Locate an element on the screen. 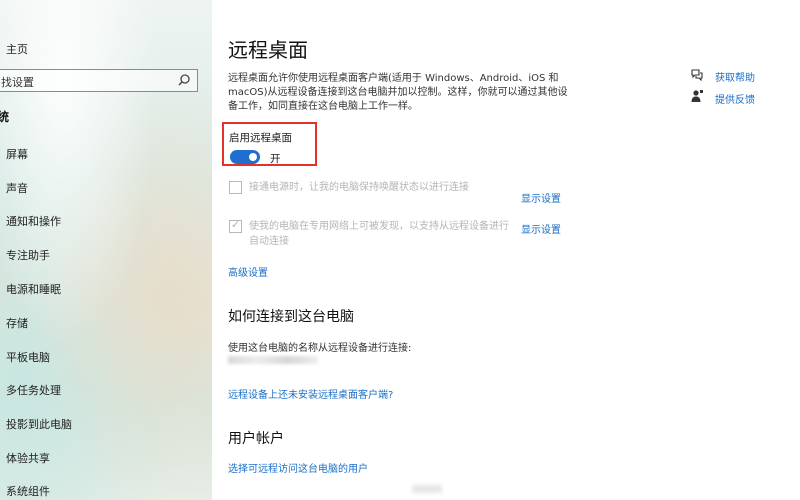 The width and height of the screenshot is (800, 500). select-users-link: 选择可远程访问这台电脑的用户 is located at coordinates (298, 467).